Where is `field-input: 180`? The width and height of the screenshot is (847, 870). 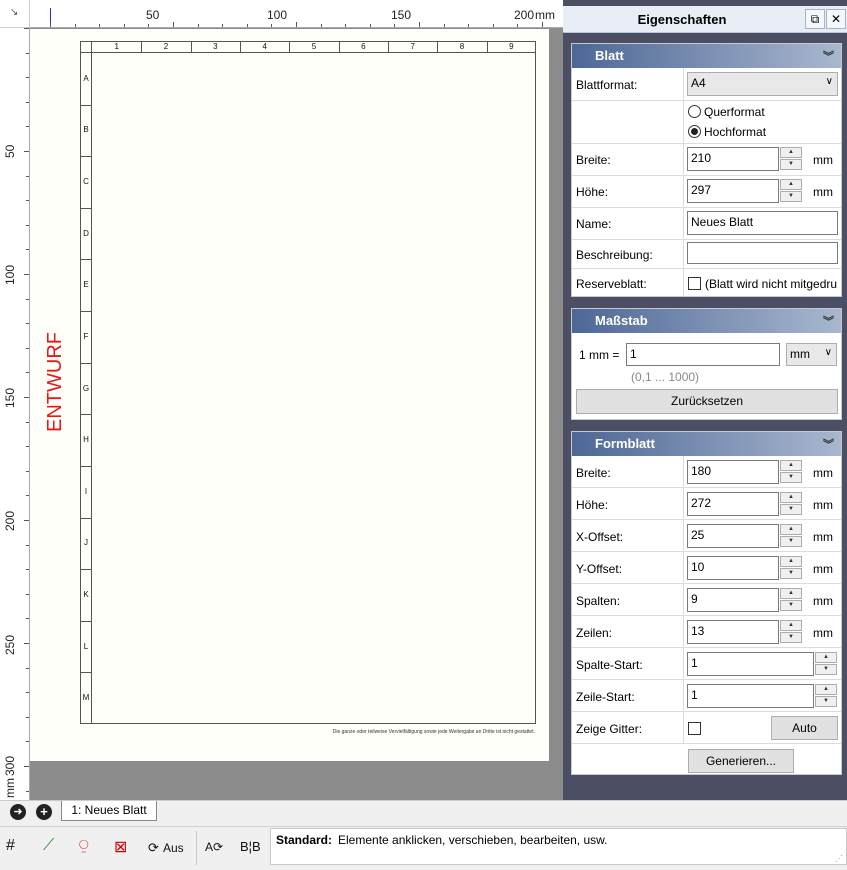 field-input: 180 is located at coordinates (733, 472).